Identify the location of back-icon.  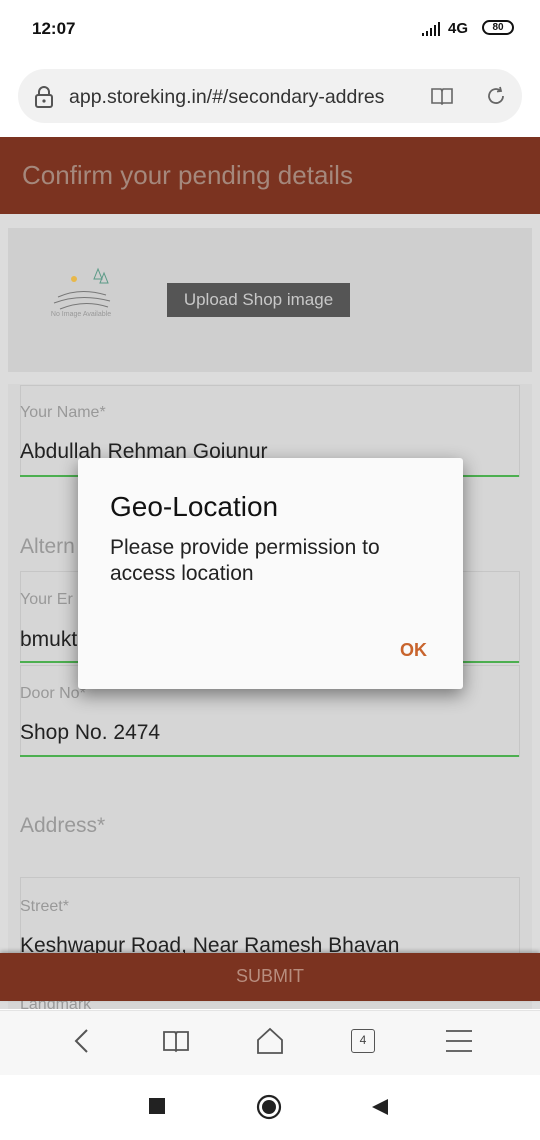
(82, 1041).